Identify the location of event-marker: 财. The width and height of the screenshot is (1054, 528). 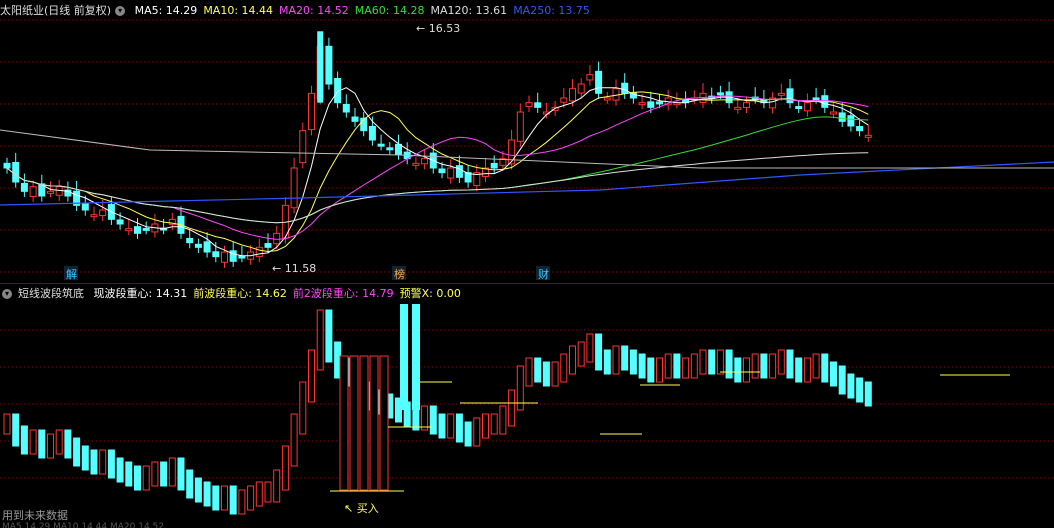
(543, 274).